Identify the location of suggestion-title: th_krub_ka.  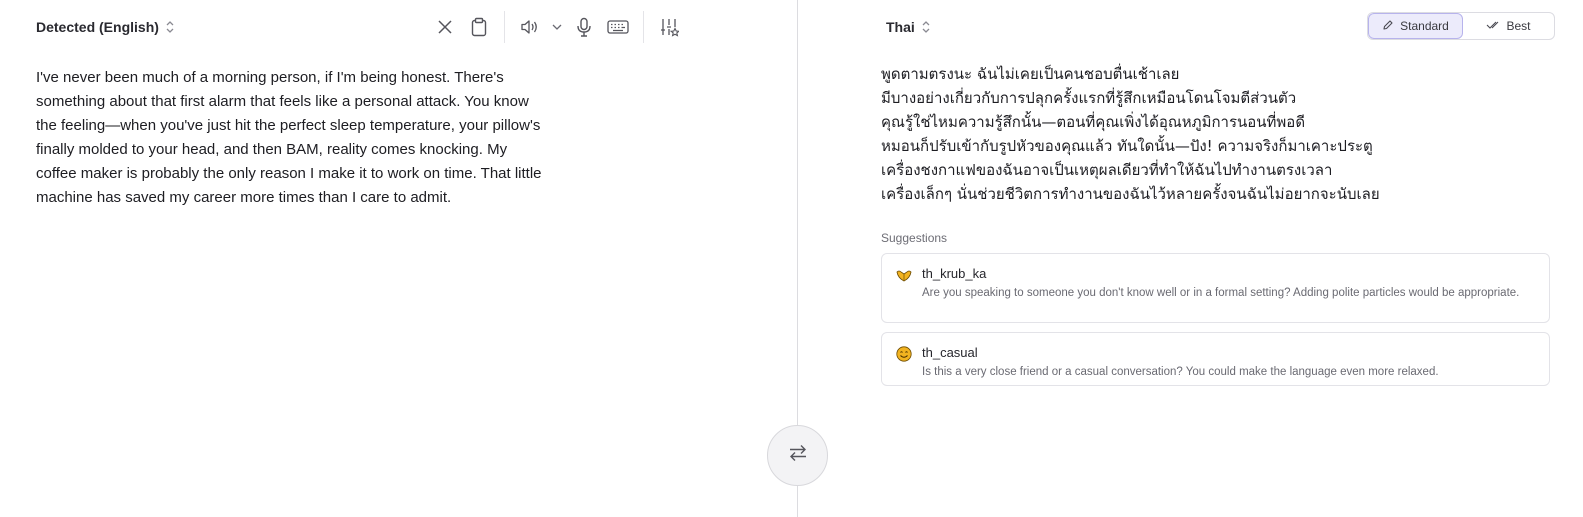
(954, 273).